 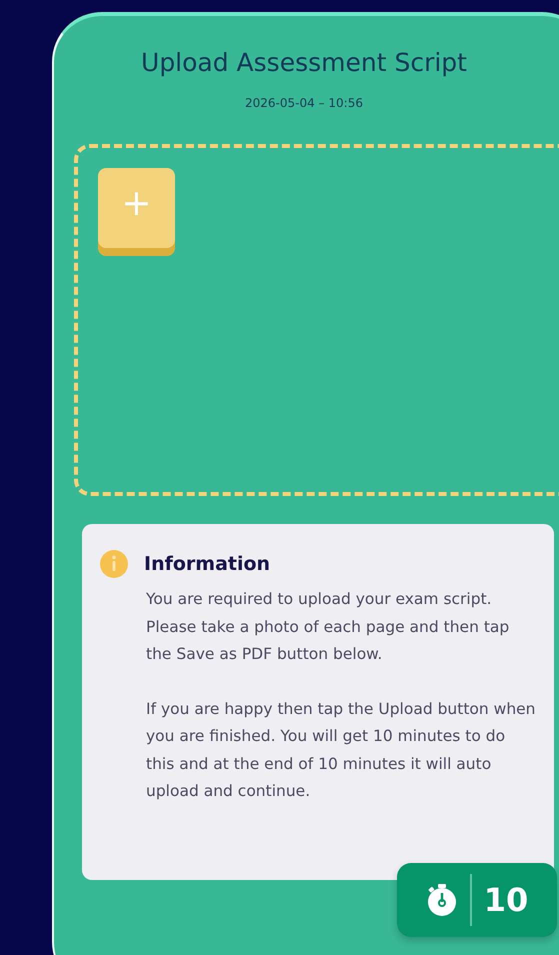 I want to click on info-title: Information, so click(x=207, y=564).